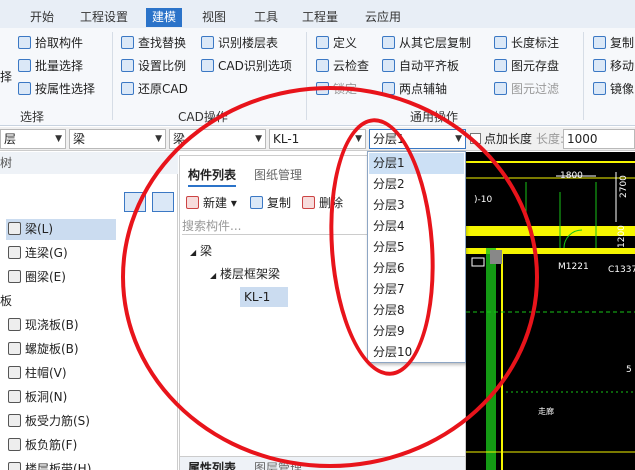 This screenshot has height=470, width=635. I want to click on define-button: 定义, so click(336, 43).